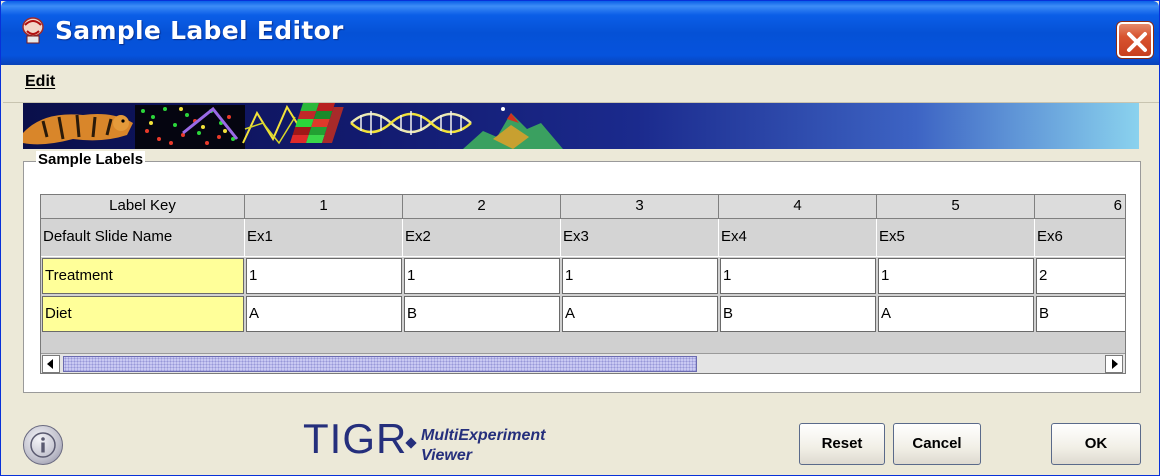 The width and height of the screenshot is (1160, 476). What do you see at coordinates (1096, 444) in the screenshot?
I see `ok-button: OK` at bounding box center [1096, 444].